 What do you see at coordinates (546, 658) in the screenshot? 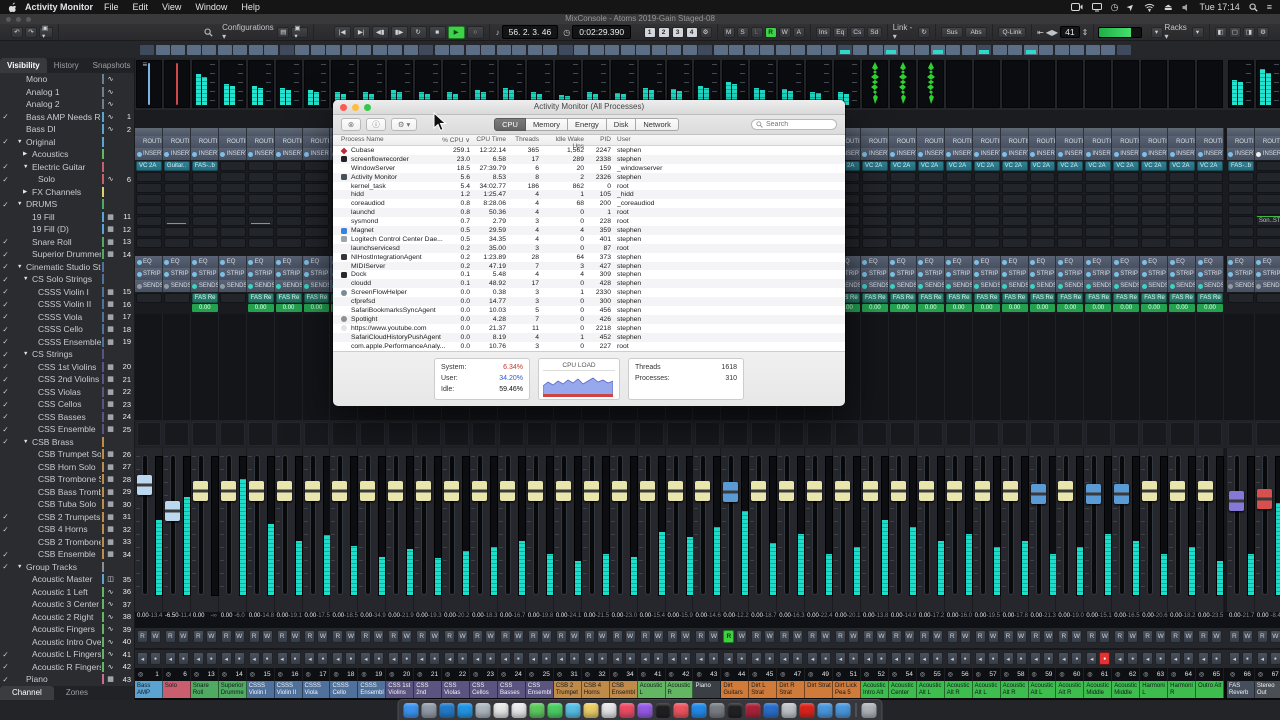
I see `record-enable-button: ●` at bounding box center [546, 658].